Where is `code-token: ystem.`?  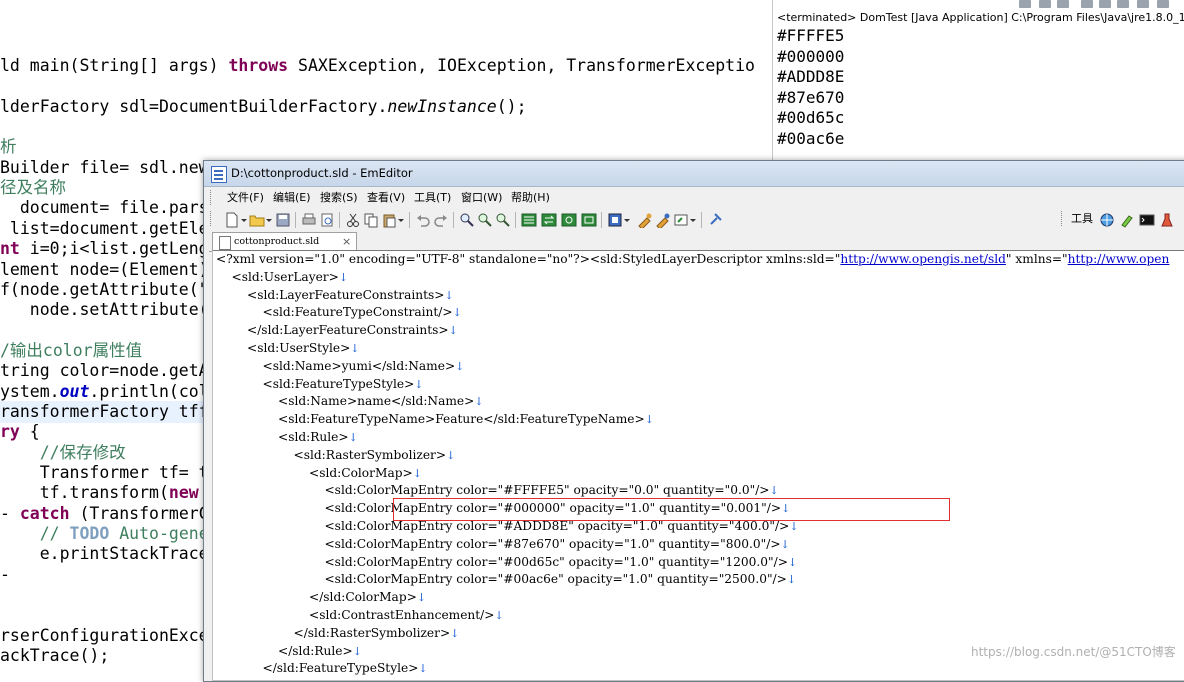 code-token: ystem. is located at coordinates (30, 391).